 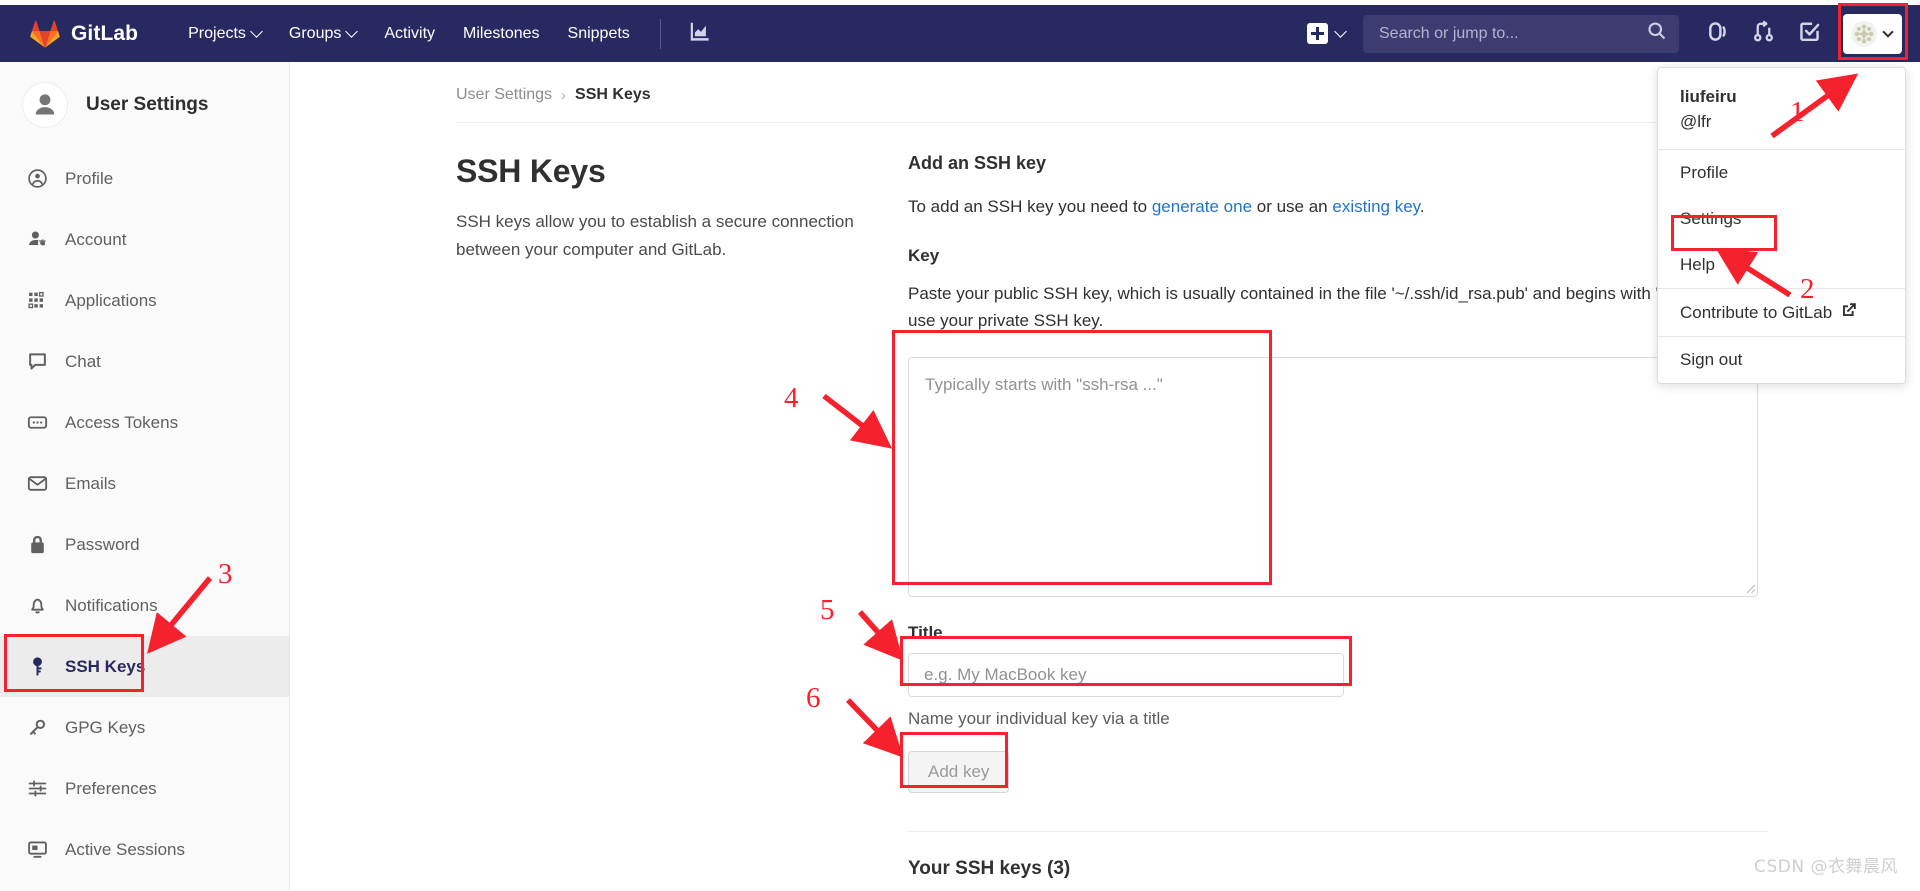 What do you see at coordinates (111, 300) in the screenshot?
I see `sidebar-item-label: Applications` at bounding box center [111, 300].